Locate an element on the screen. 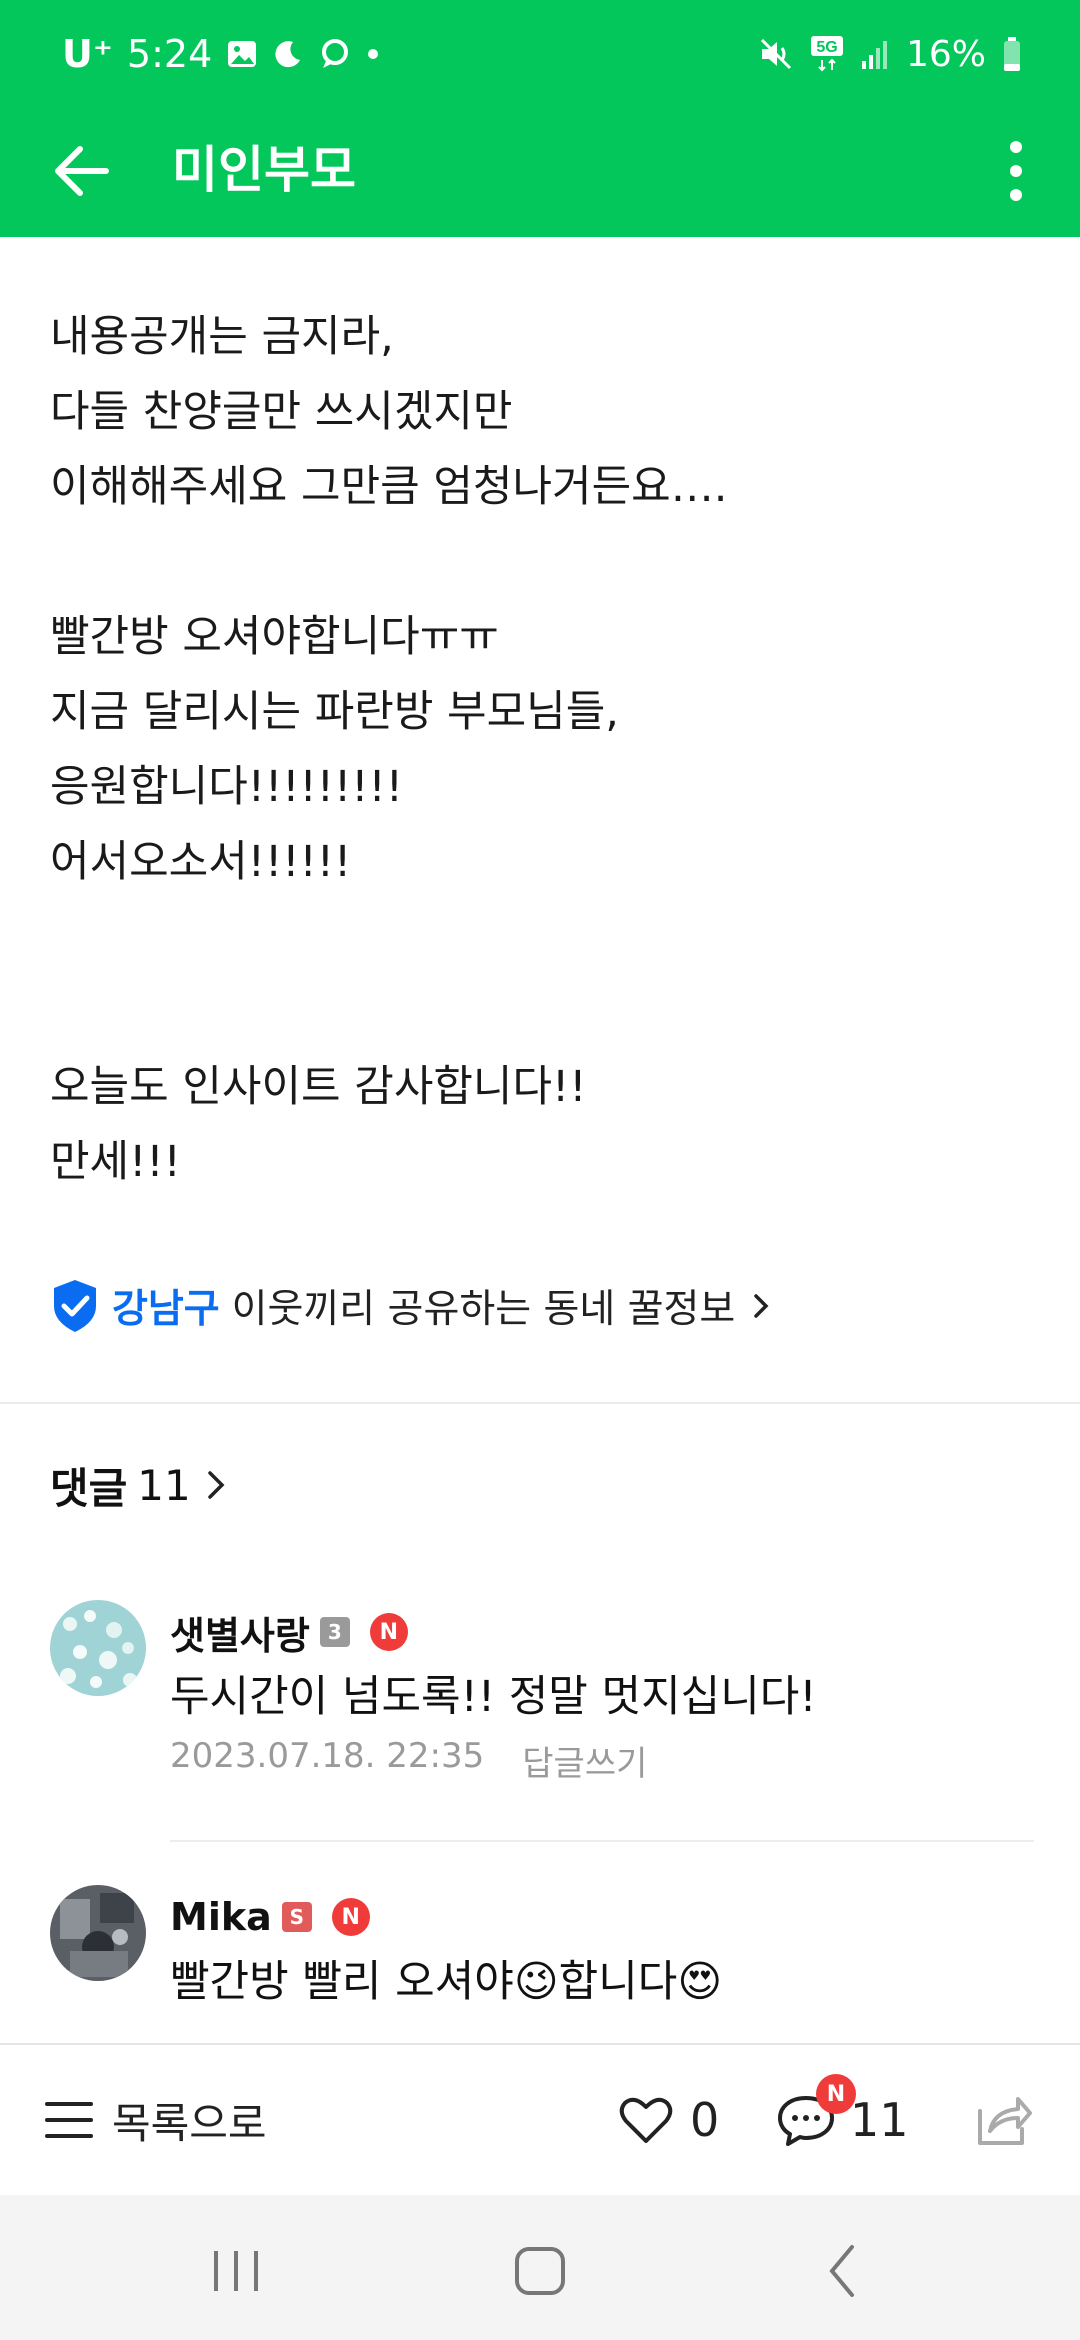 Image resolution: width=1080 pixels, height=2340 pixels. back-nav-icon is located at coordinates (844, 2271).